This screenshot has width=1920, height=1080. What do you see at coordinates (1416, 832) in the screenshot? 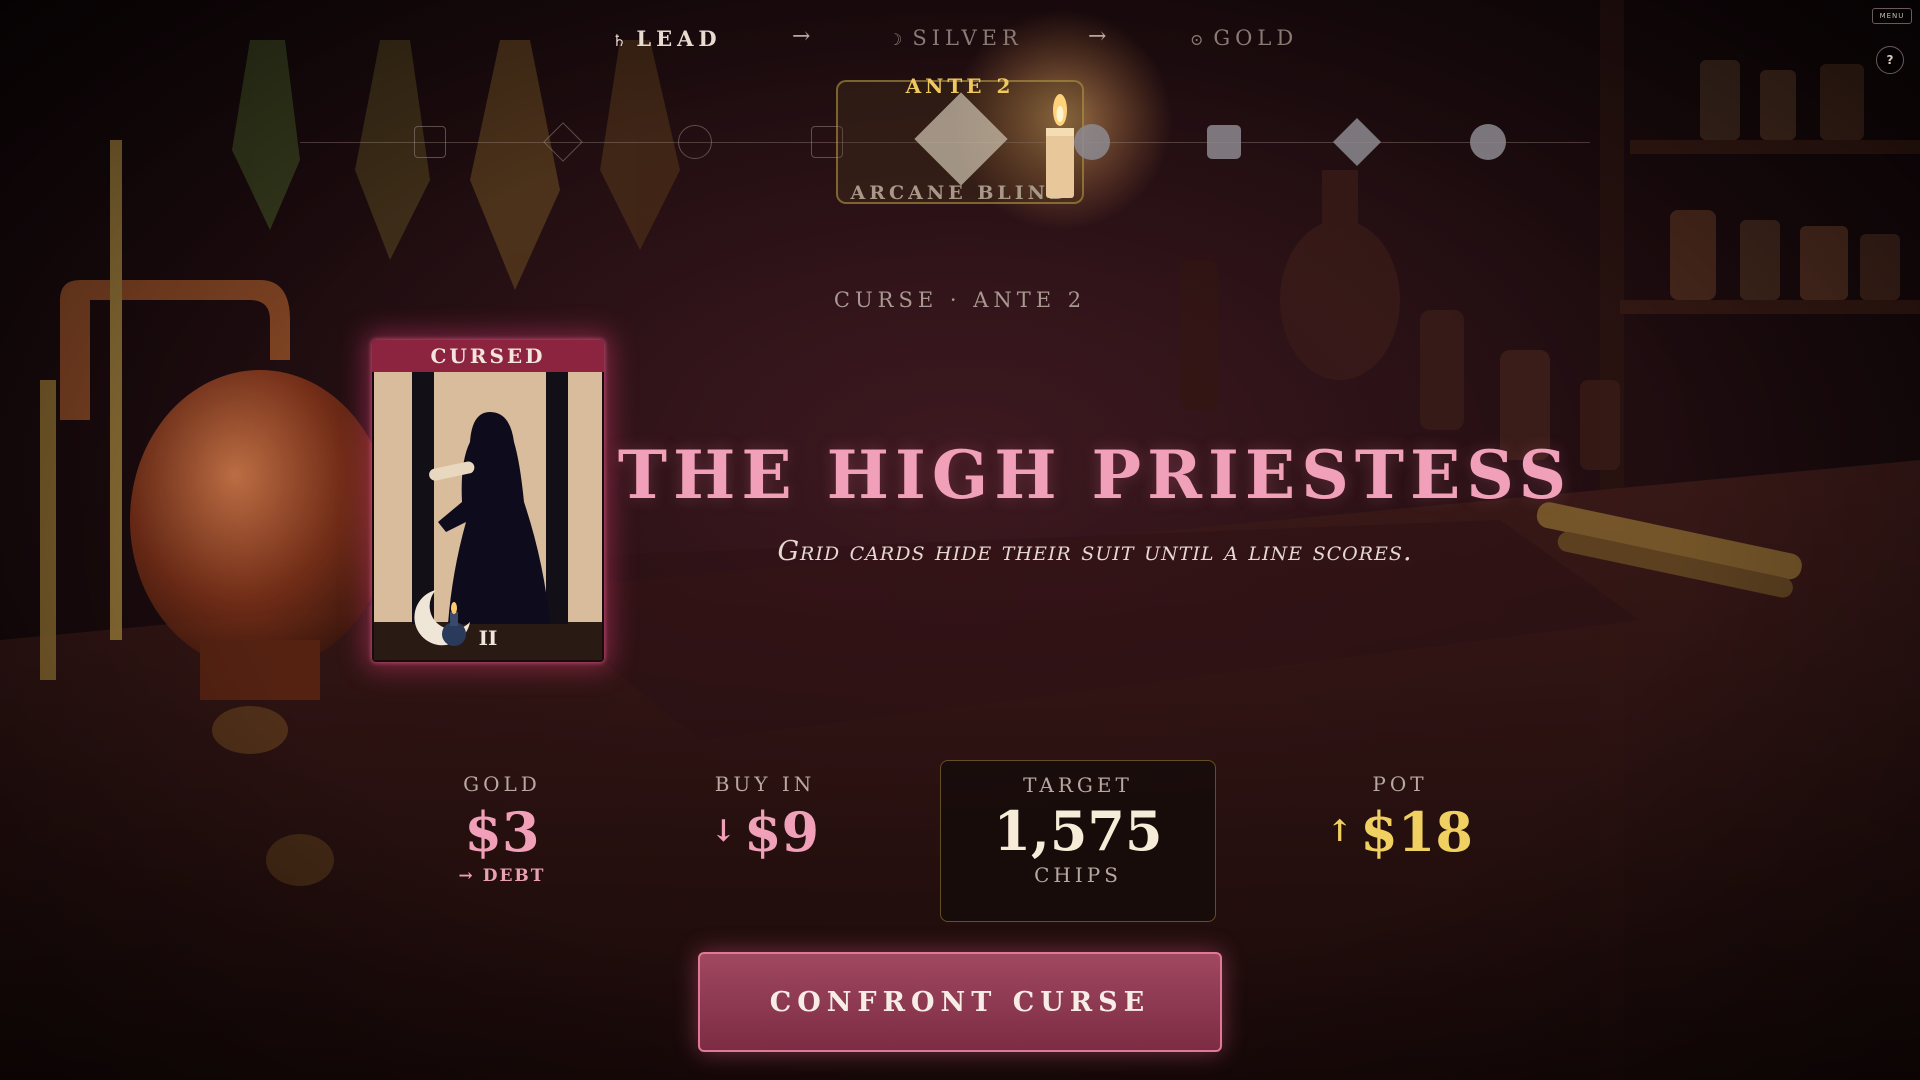
I see `pot-value: $18` at bounding box center [1416, 832].